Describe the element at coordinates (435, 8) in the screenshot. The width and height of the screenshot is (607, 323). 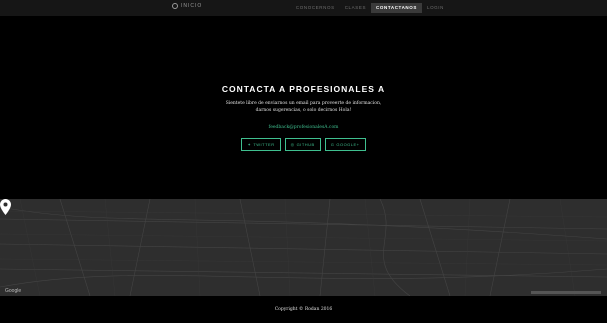
I see `nav-link-login: LOGIN` at that location.